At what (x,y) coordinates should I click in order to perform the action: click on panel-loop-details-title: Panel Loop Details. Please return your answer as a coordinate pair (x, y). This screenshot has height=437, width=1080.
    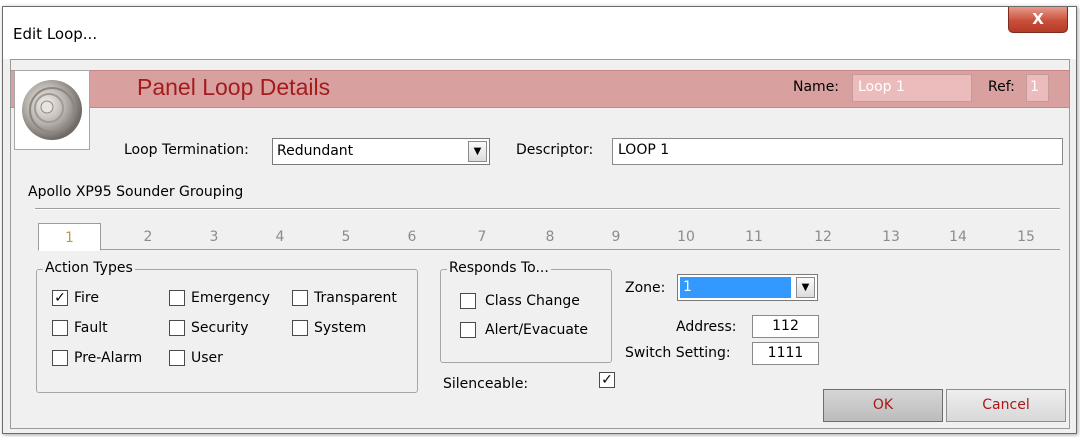
    Looking at the image, I should click on (234, 87).